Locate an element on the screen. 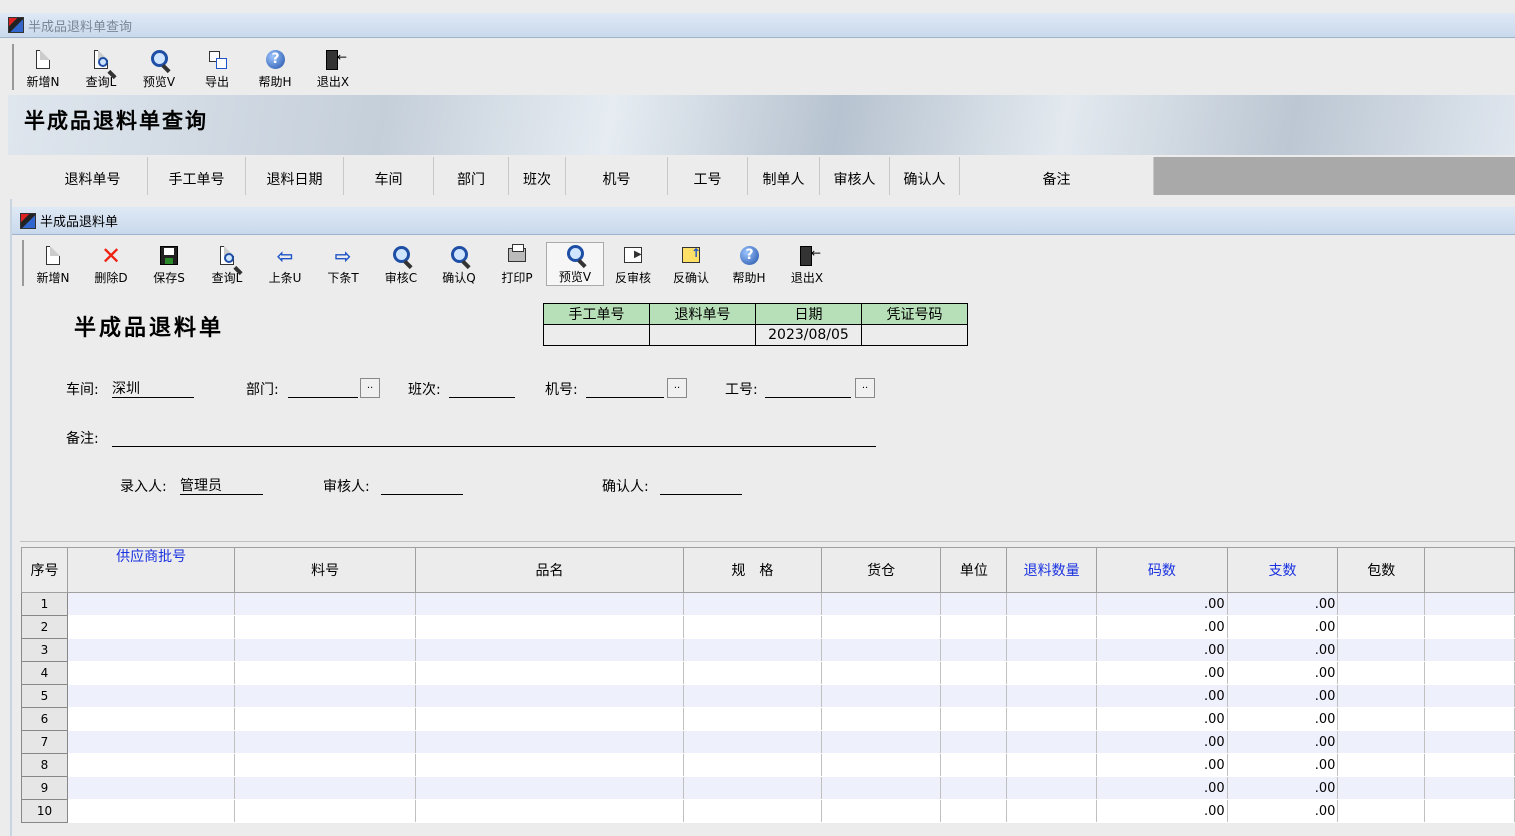 This screenshot has width=1515, height=836. table-row: 1 .00.00 is located at coordinates (768, 604).